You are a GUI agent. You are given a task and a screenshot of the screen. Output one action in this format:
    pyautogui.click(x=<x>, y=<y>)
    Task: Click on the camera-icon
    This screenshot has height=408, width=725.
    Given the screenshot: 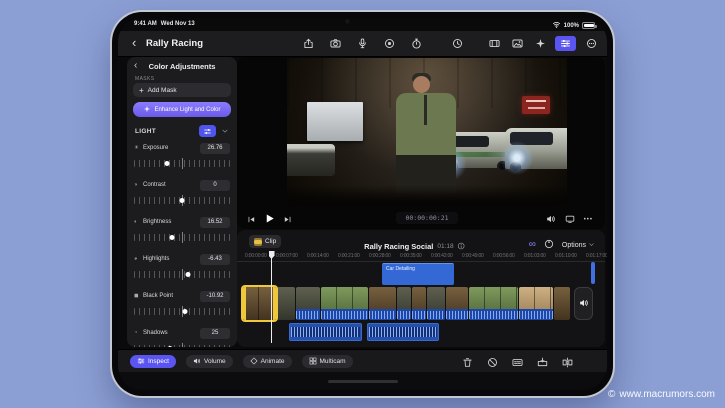 What is the action you would take?
    pyautogui.click(x=336, y=43)
    